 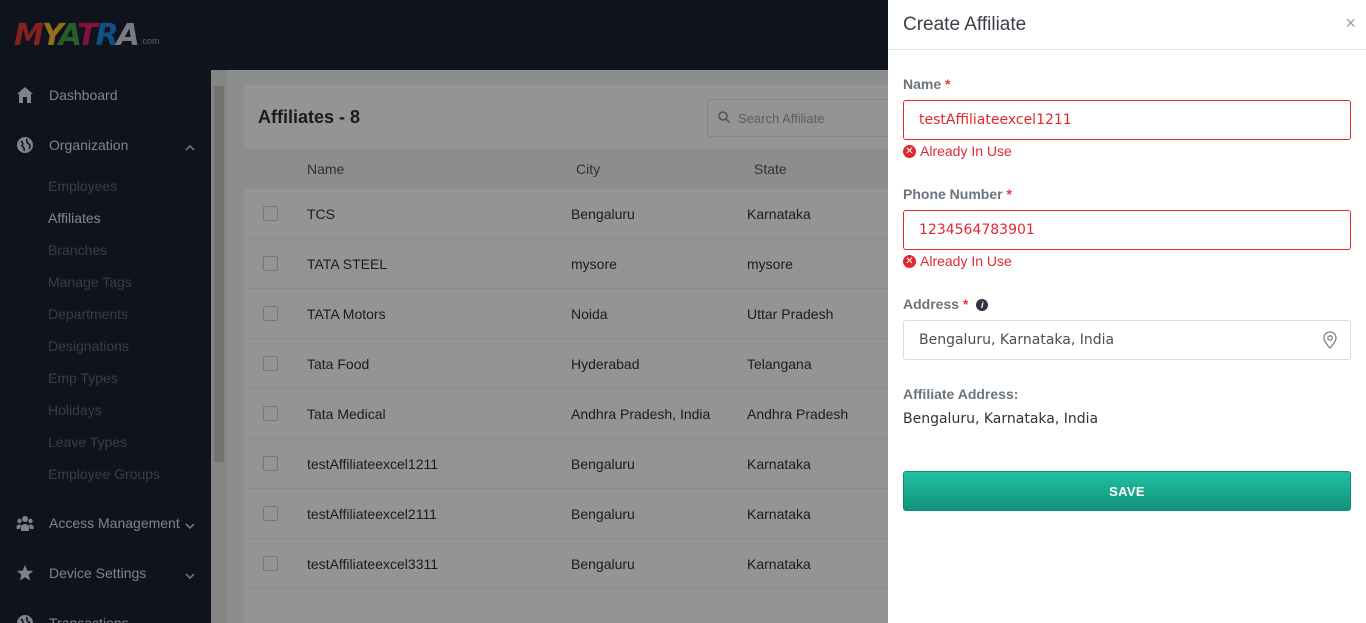 I want to click on save-button: SAVE, so click(x=1127, y=491).